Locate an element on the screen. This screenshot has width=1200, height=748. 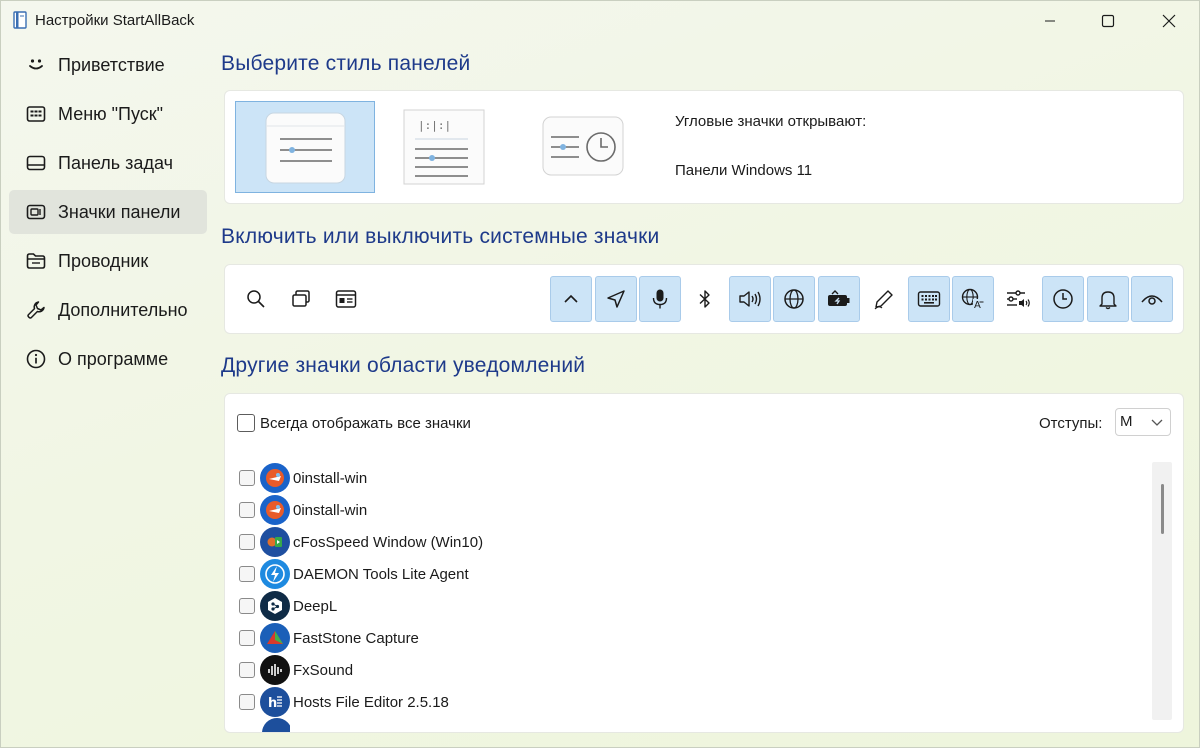
toggle-touch-keyboard-button is located at coordinates (929, 299).